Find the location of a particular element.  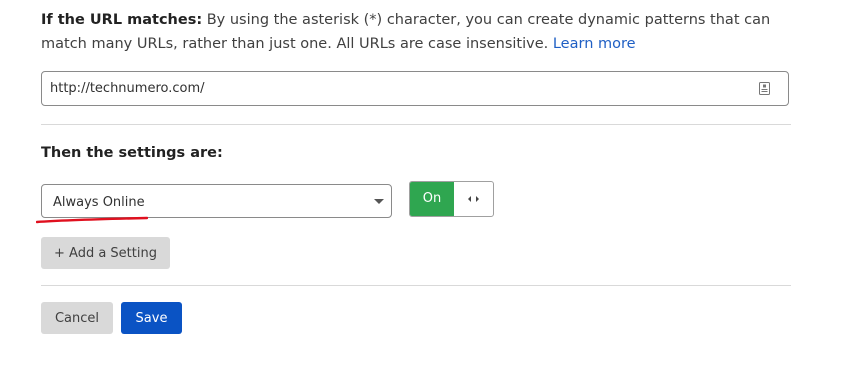

cancel-button: Cancel is located at coordinates (77, 318).